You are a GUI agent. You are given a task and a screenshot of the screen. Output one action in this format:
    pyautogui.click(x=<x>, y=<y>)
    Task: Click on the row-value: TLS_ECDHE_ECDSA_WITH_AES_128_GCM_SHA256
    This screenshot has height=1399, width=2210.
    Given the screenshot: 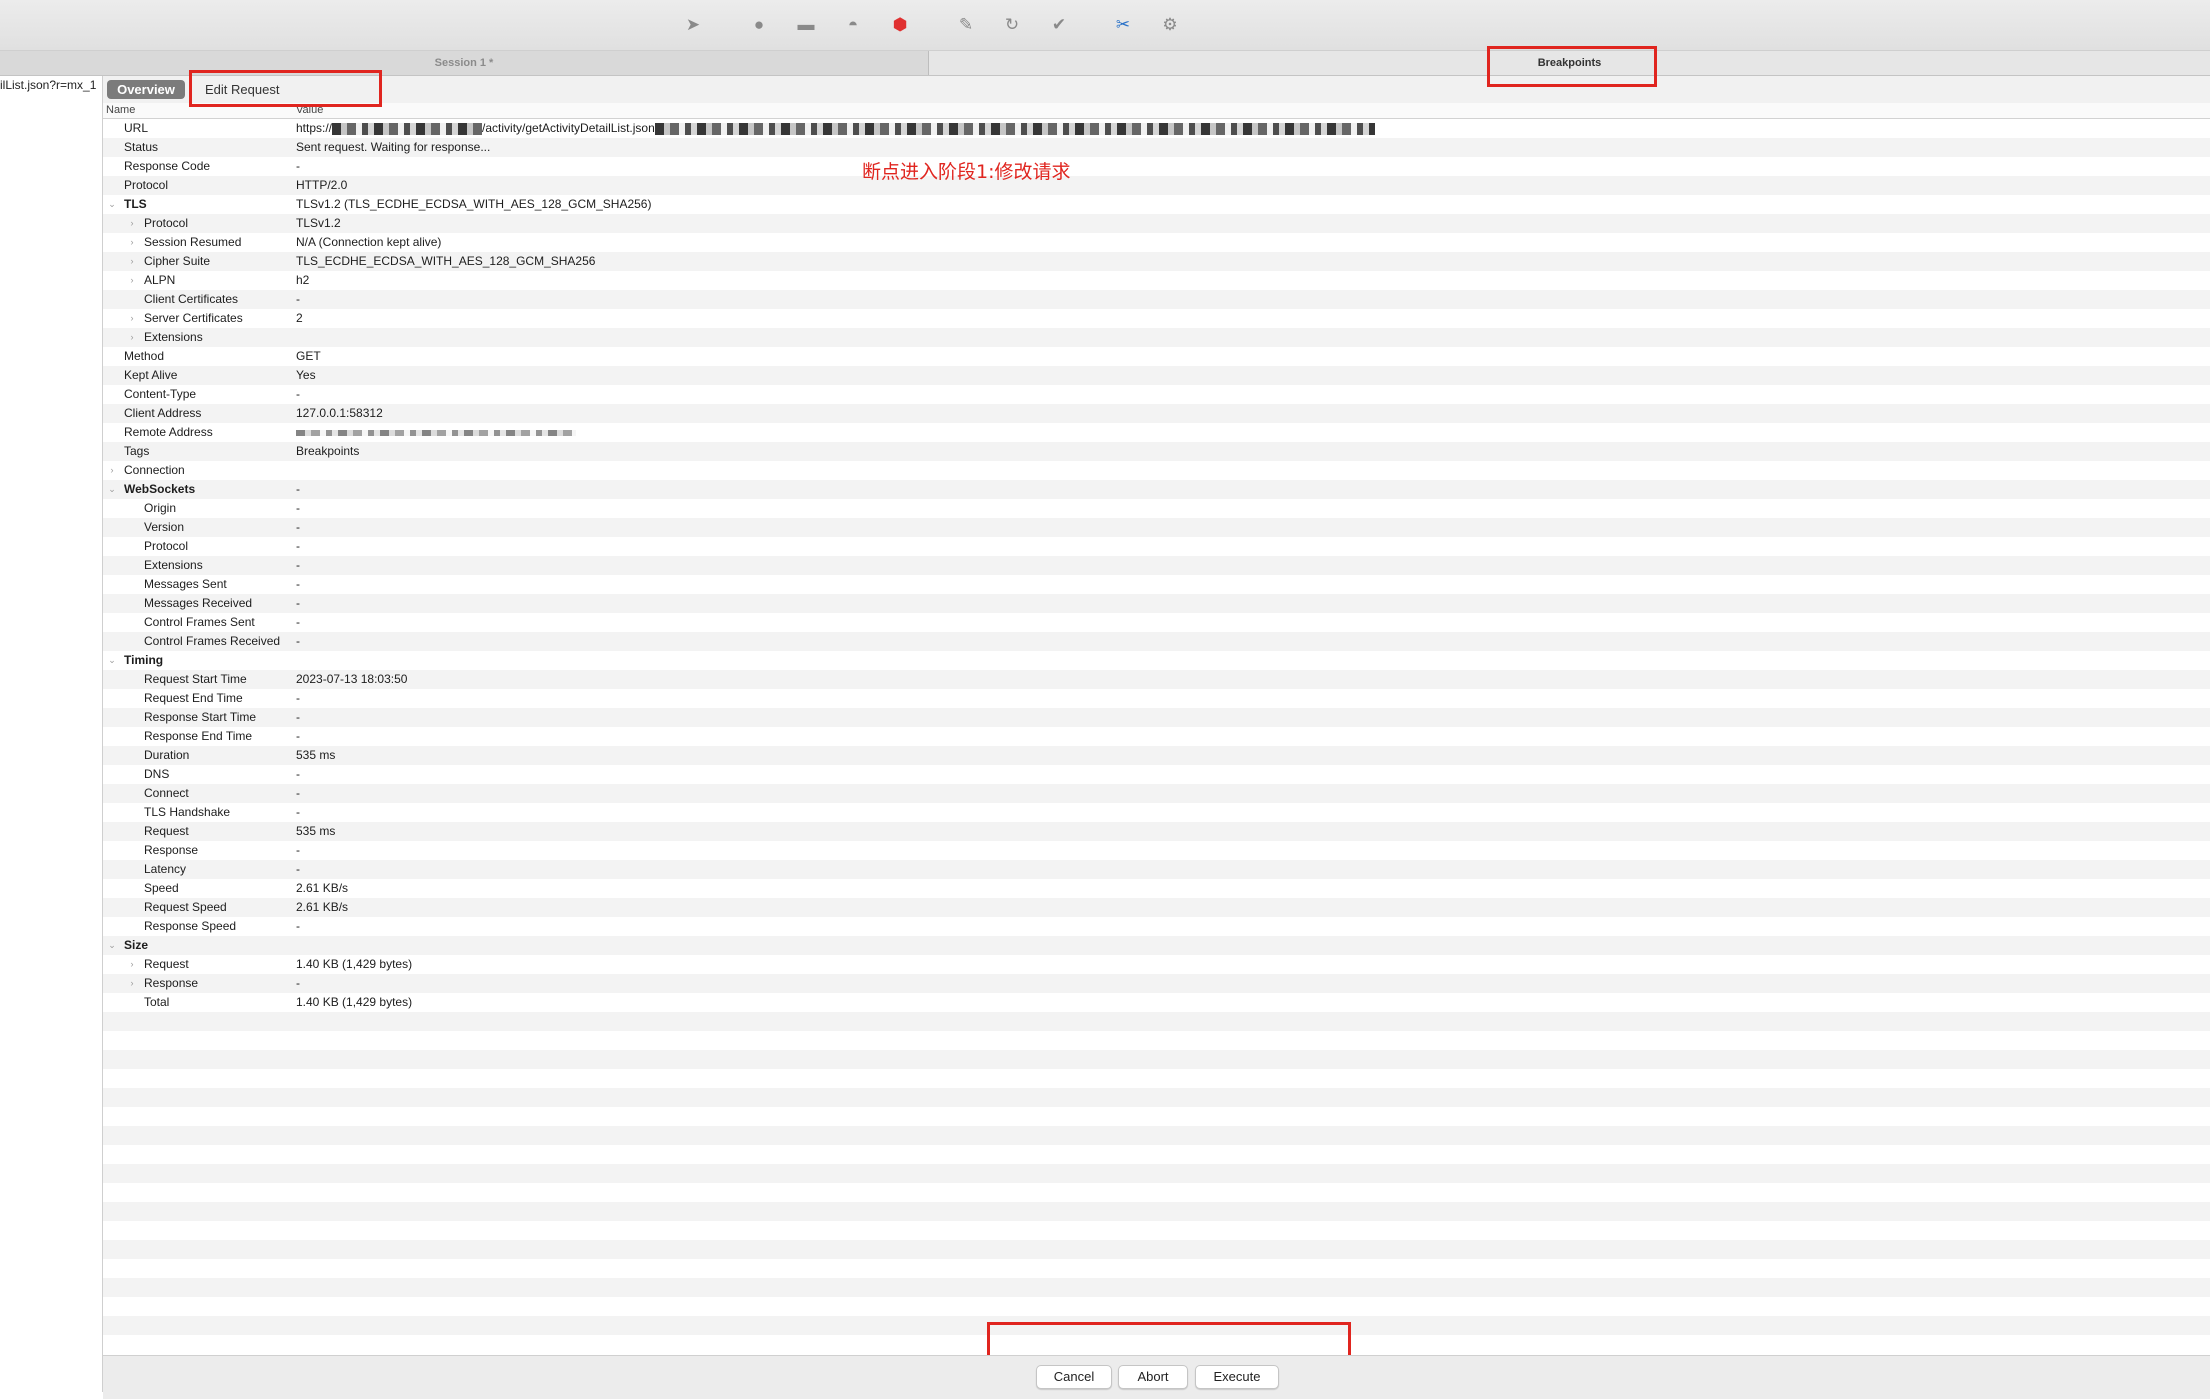 What is the action you would take?
    pyautogui.click(x=446, y=261)
    